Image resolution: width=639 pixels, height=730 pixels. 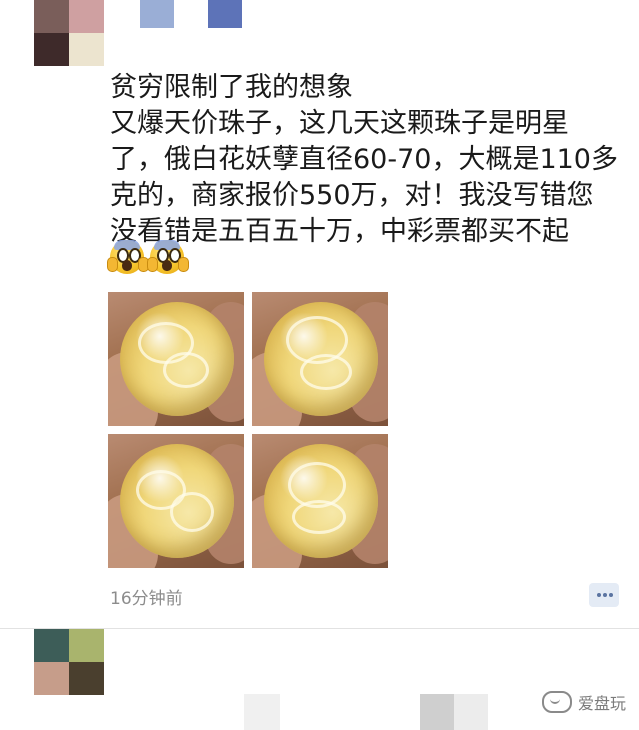 I want to click on next-user-avatar, so click(x=69, y=662).